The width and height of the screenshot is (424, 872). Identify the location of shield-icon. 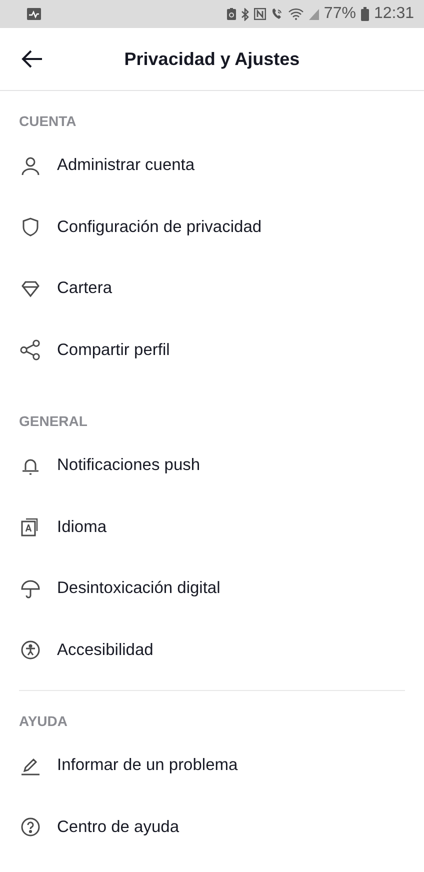
(30, 227).